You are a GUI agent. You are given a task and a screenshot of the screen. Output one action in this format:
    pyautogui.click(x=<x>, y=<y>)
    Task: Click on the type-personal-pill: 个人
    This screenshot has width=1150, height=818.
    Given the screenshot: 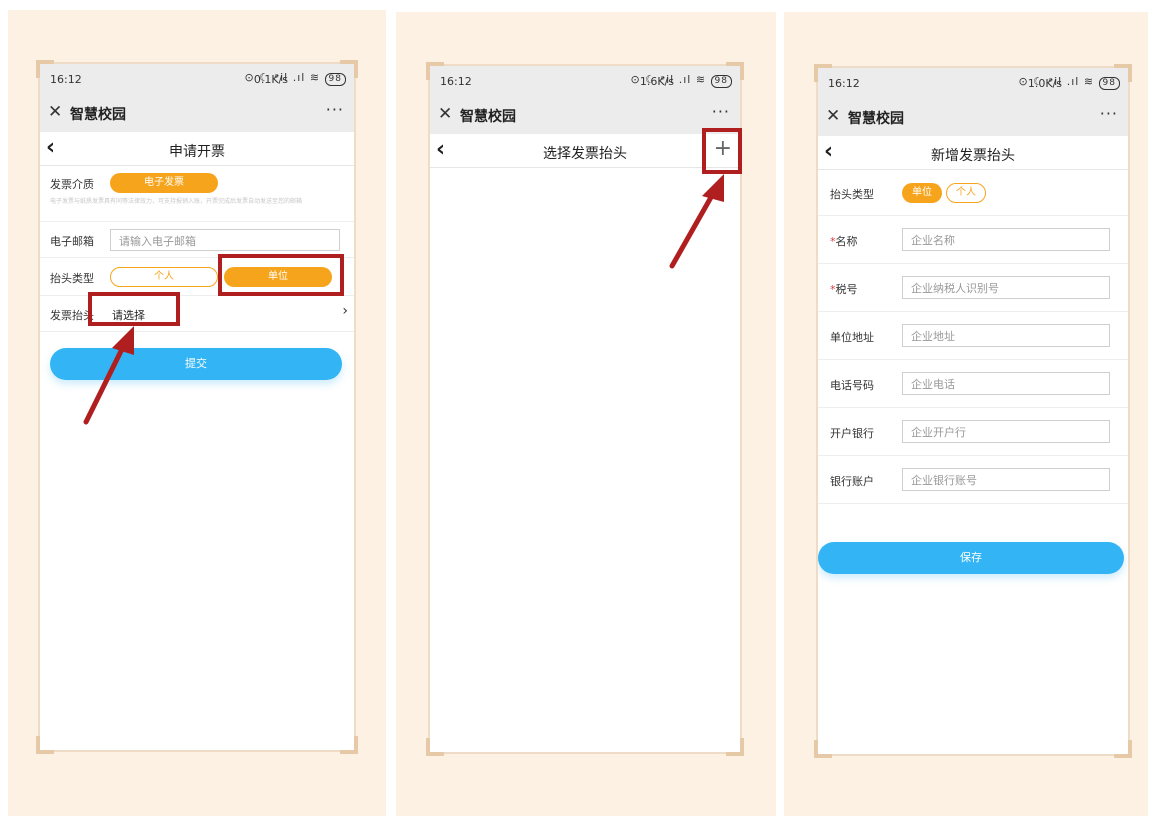 What is the action you would take?
    pyautogui.click(x=966, y=193)
    